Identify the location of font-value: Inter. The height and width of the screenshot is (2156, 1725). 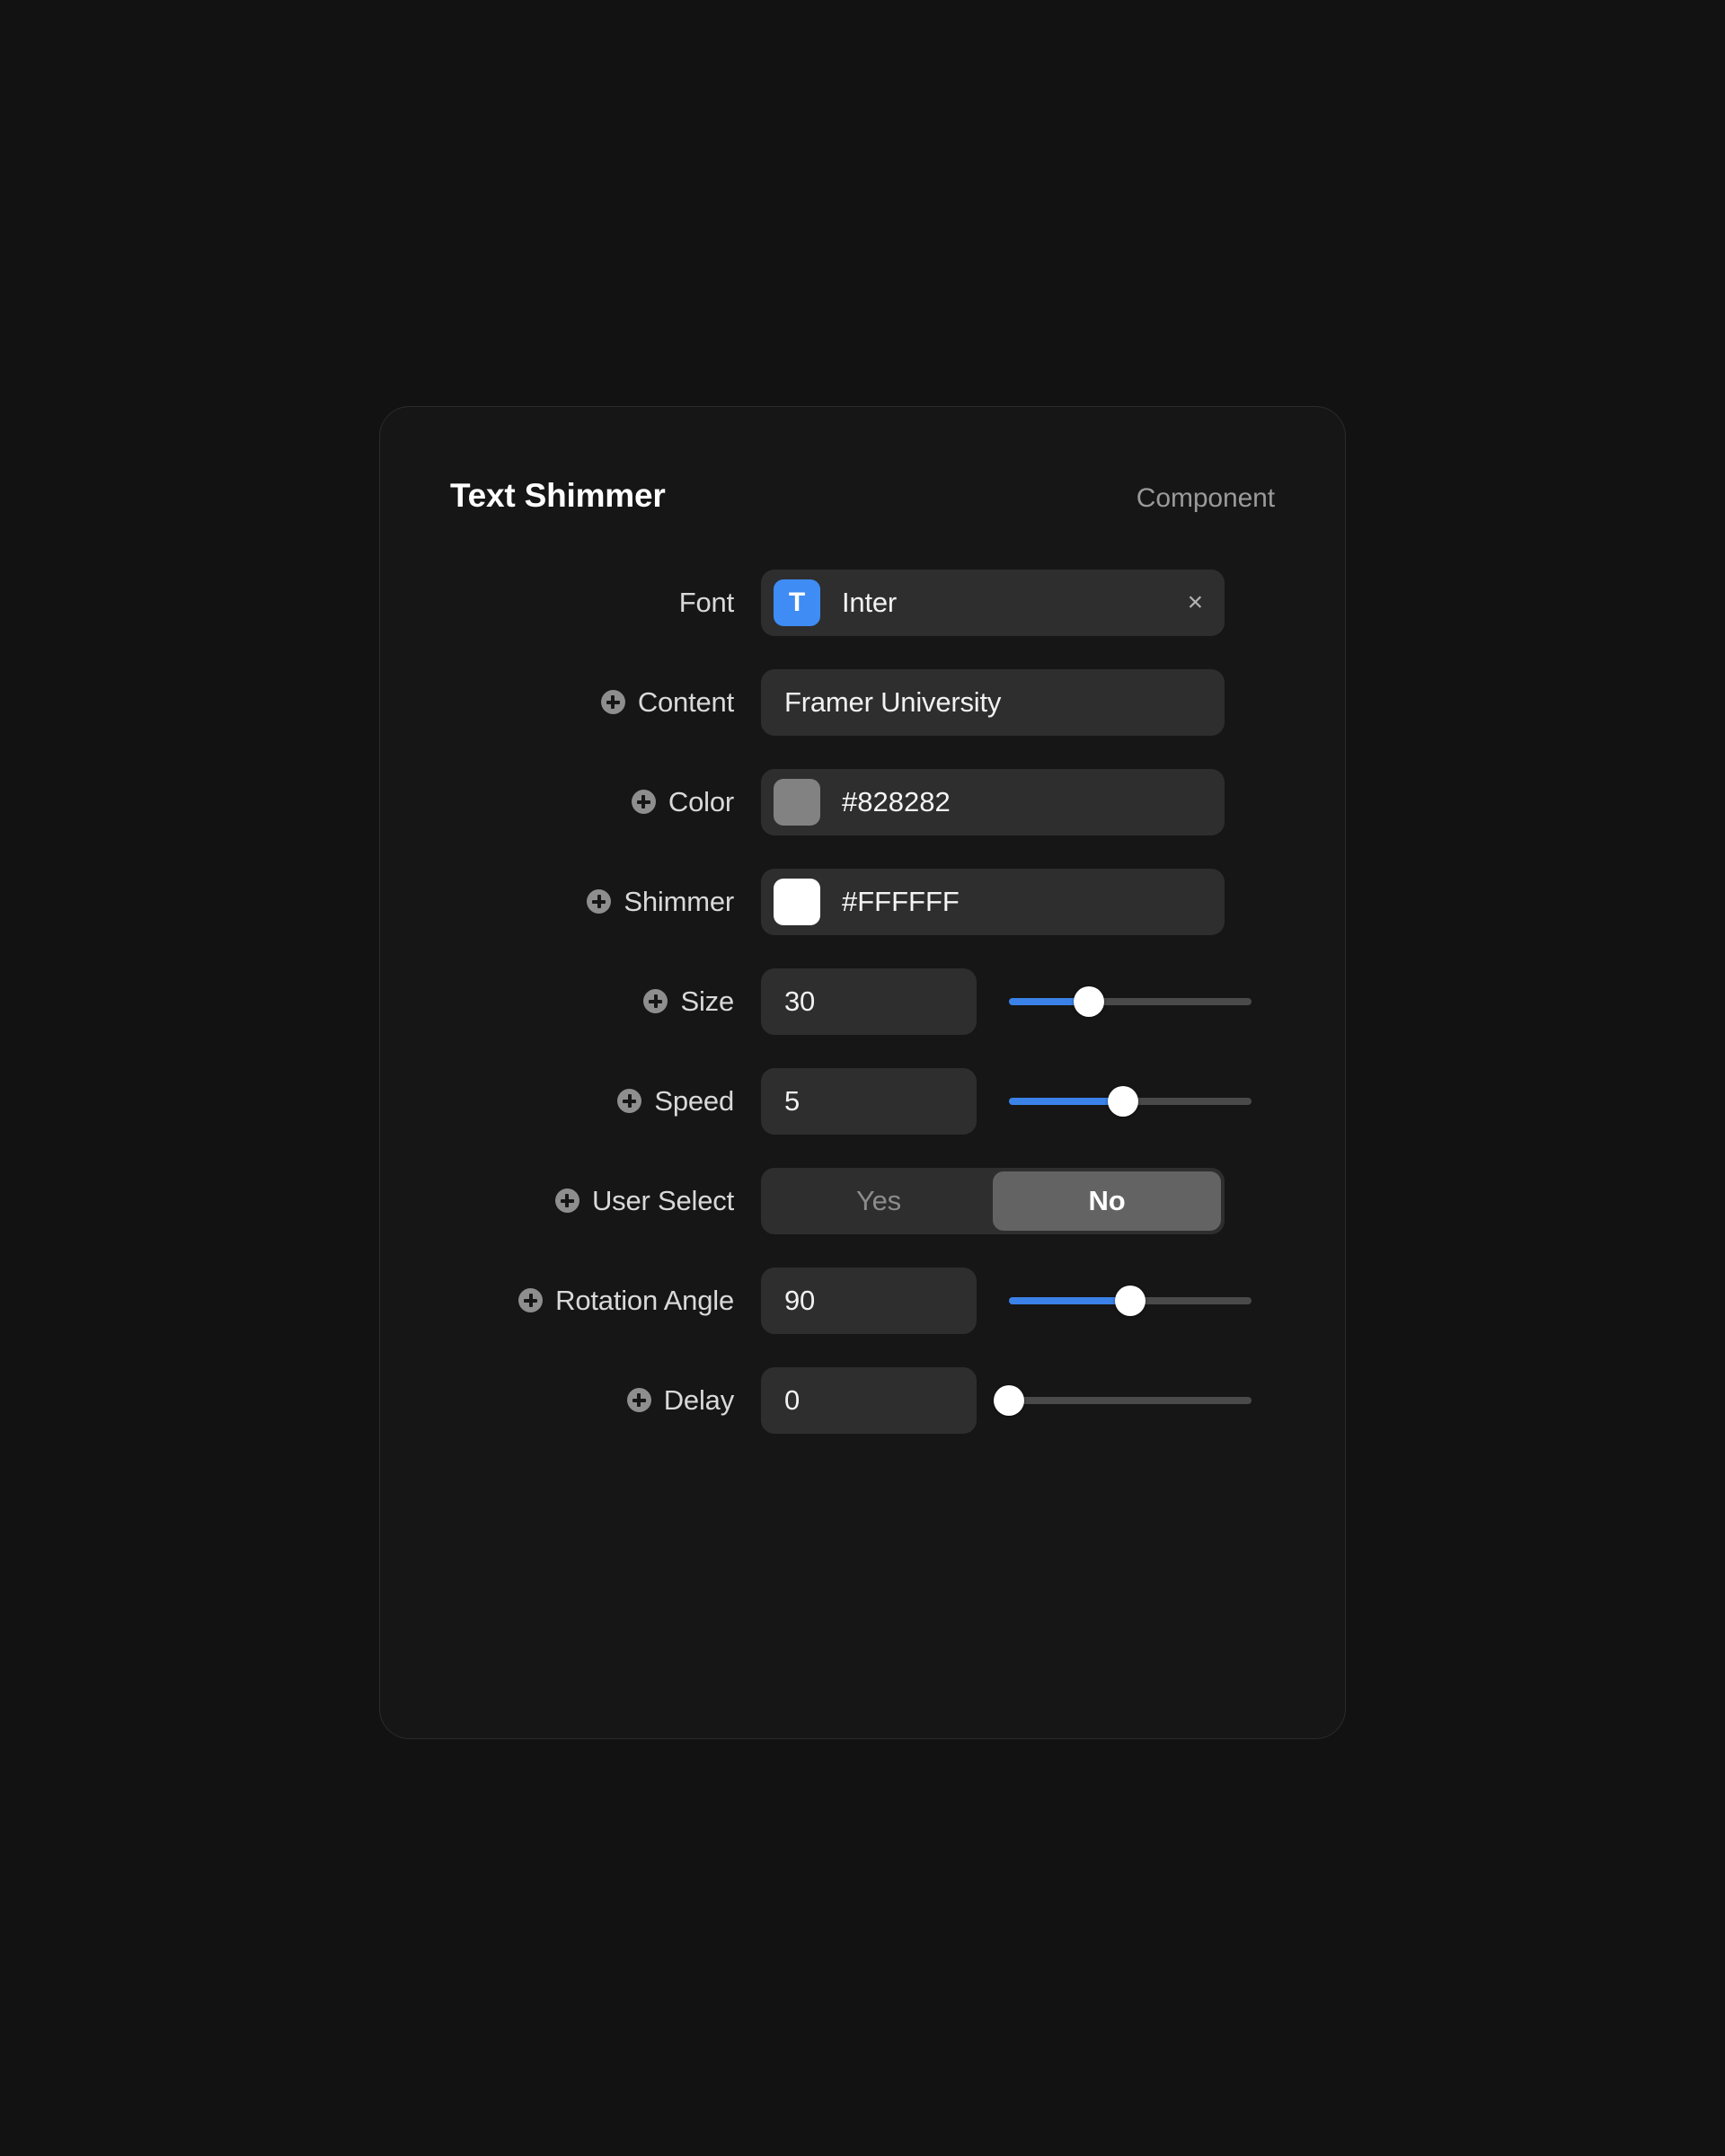
(870, 602).